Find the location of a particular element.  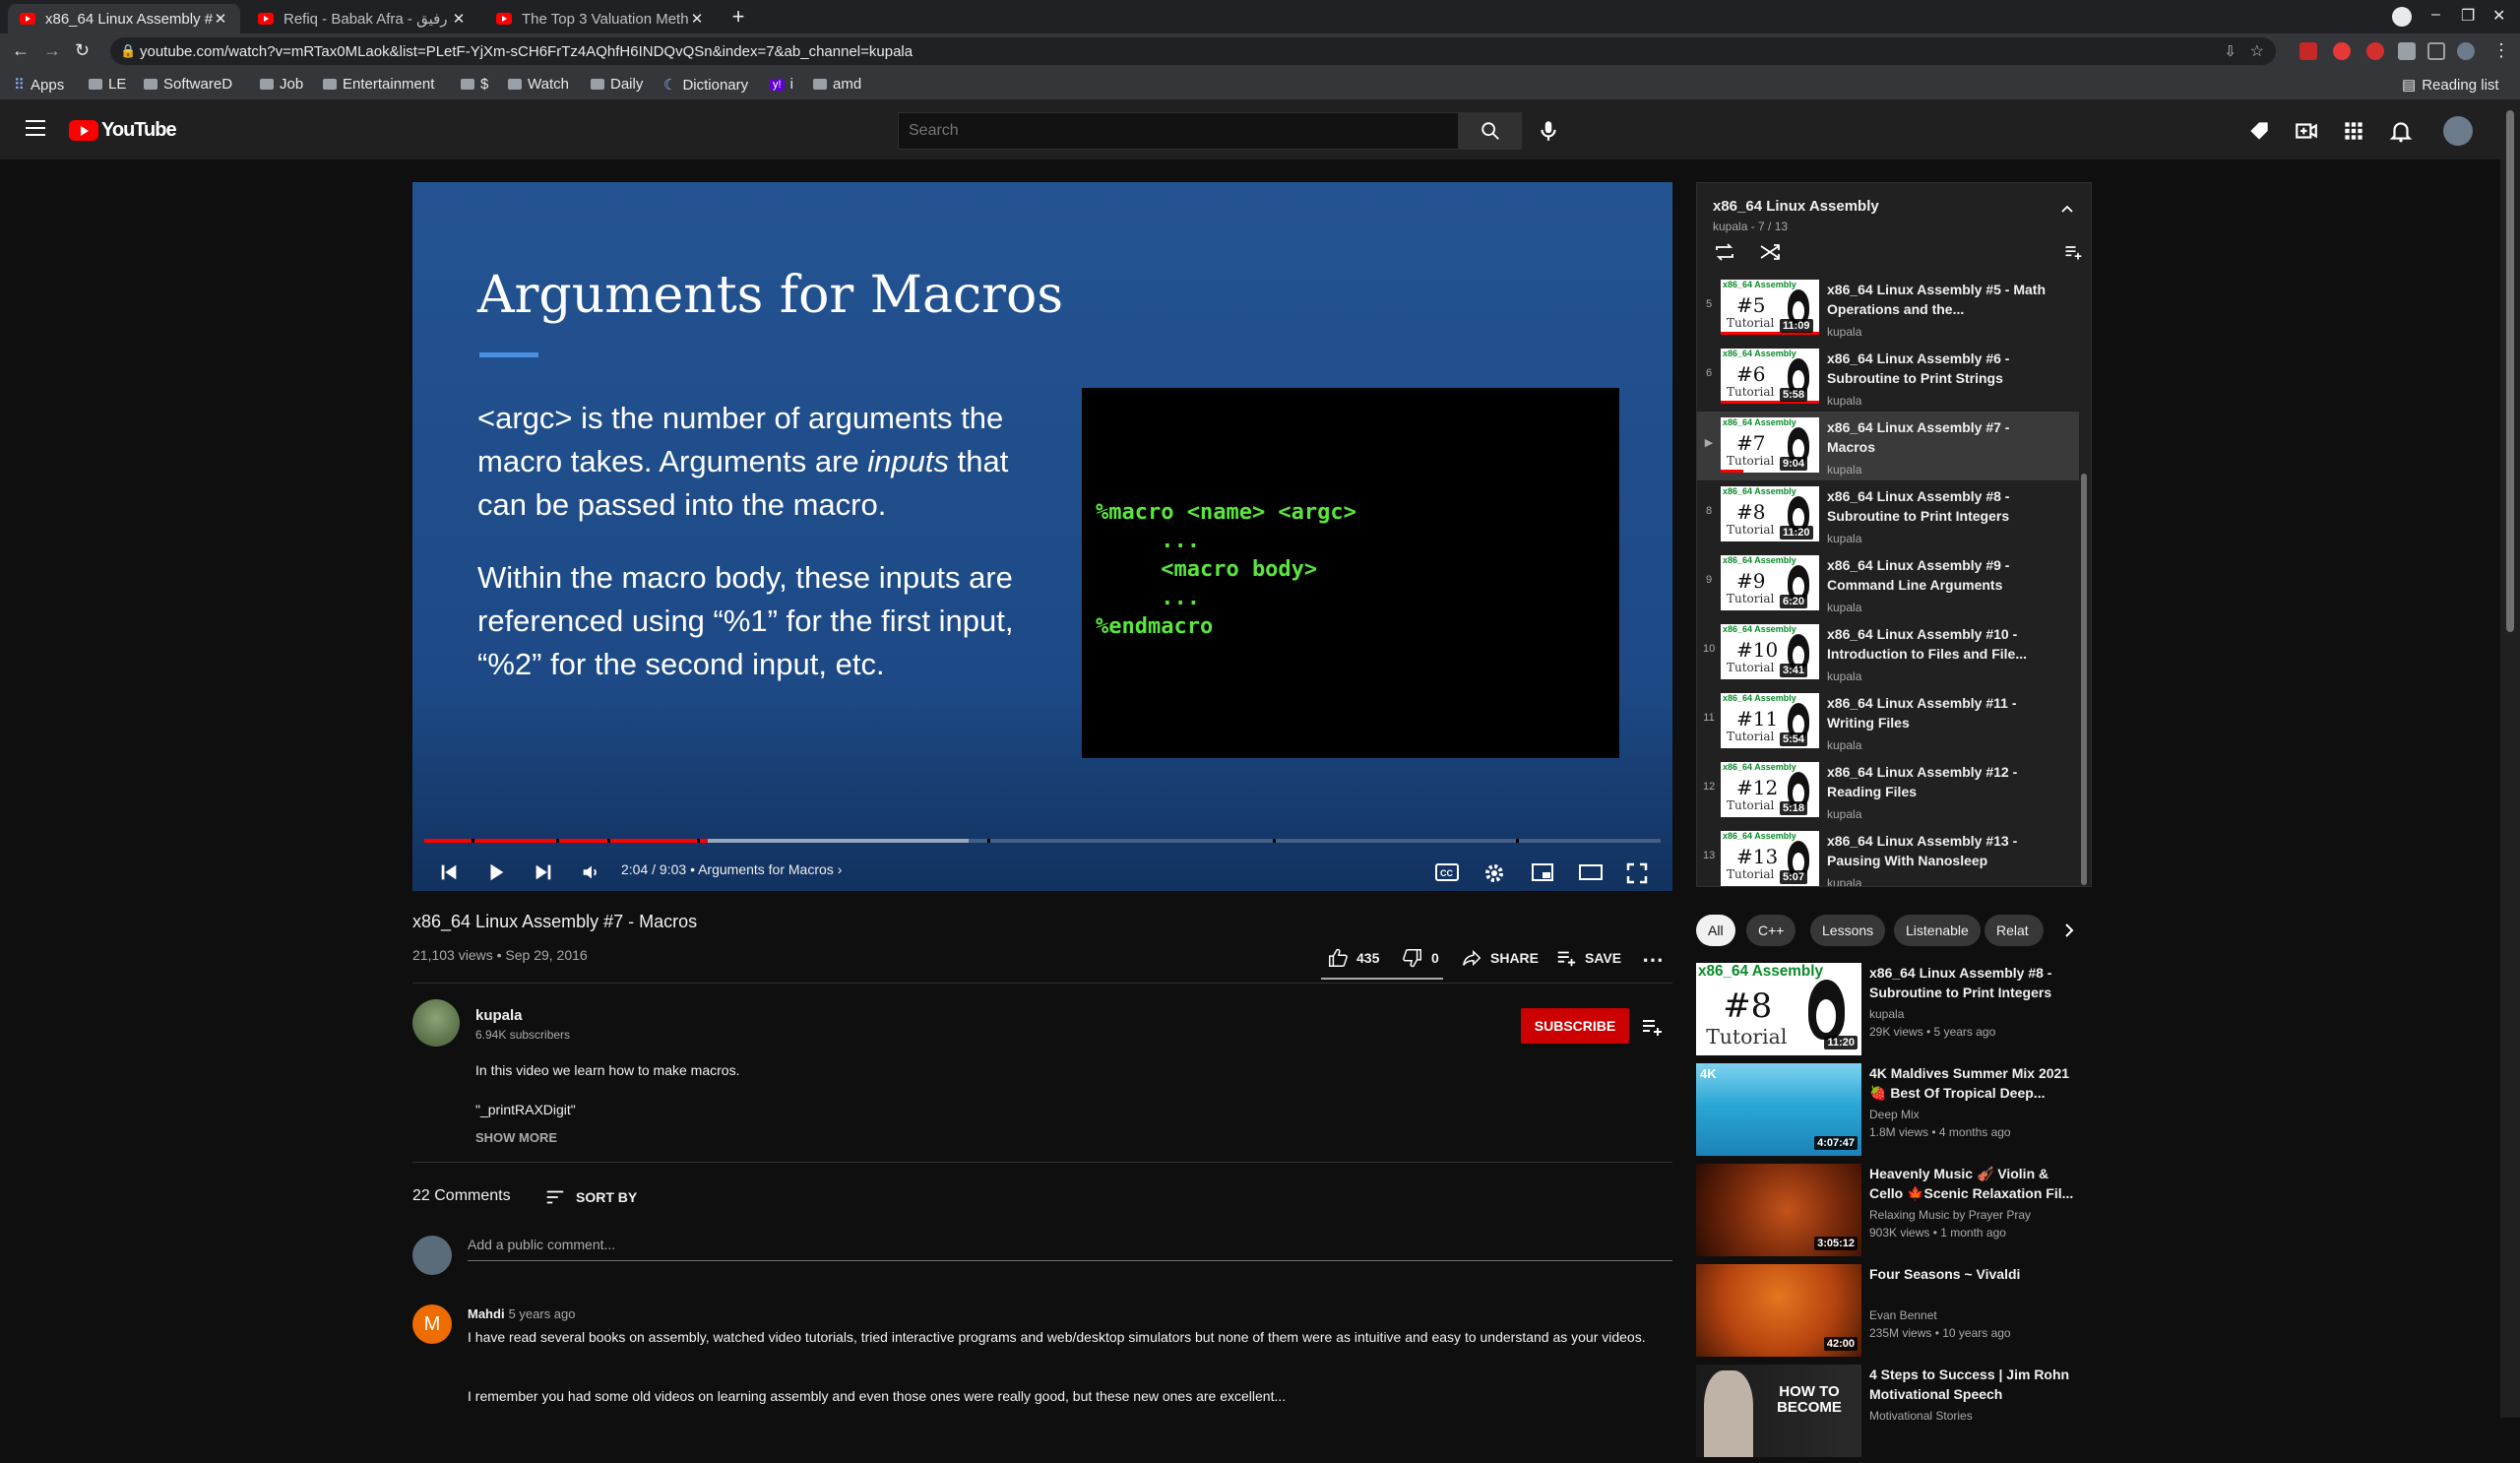

progress-bar is located at coordinates (1042, 841).